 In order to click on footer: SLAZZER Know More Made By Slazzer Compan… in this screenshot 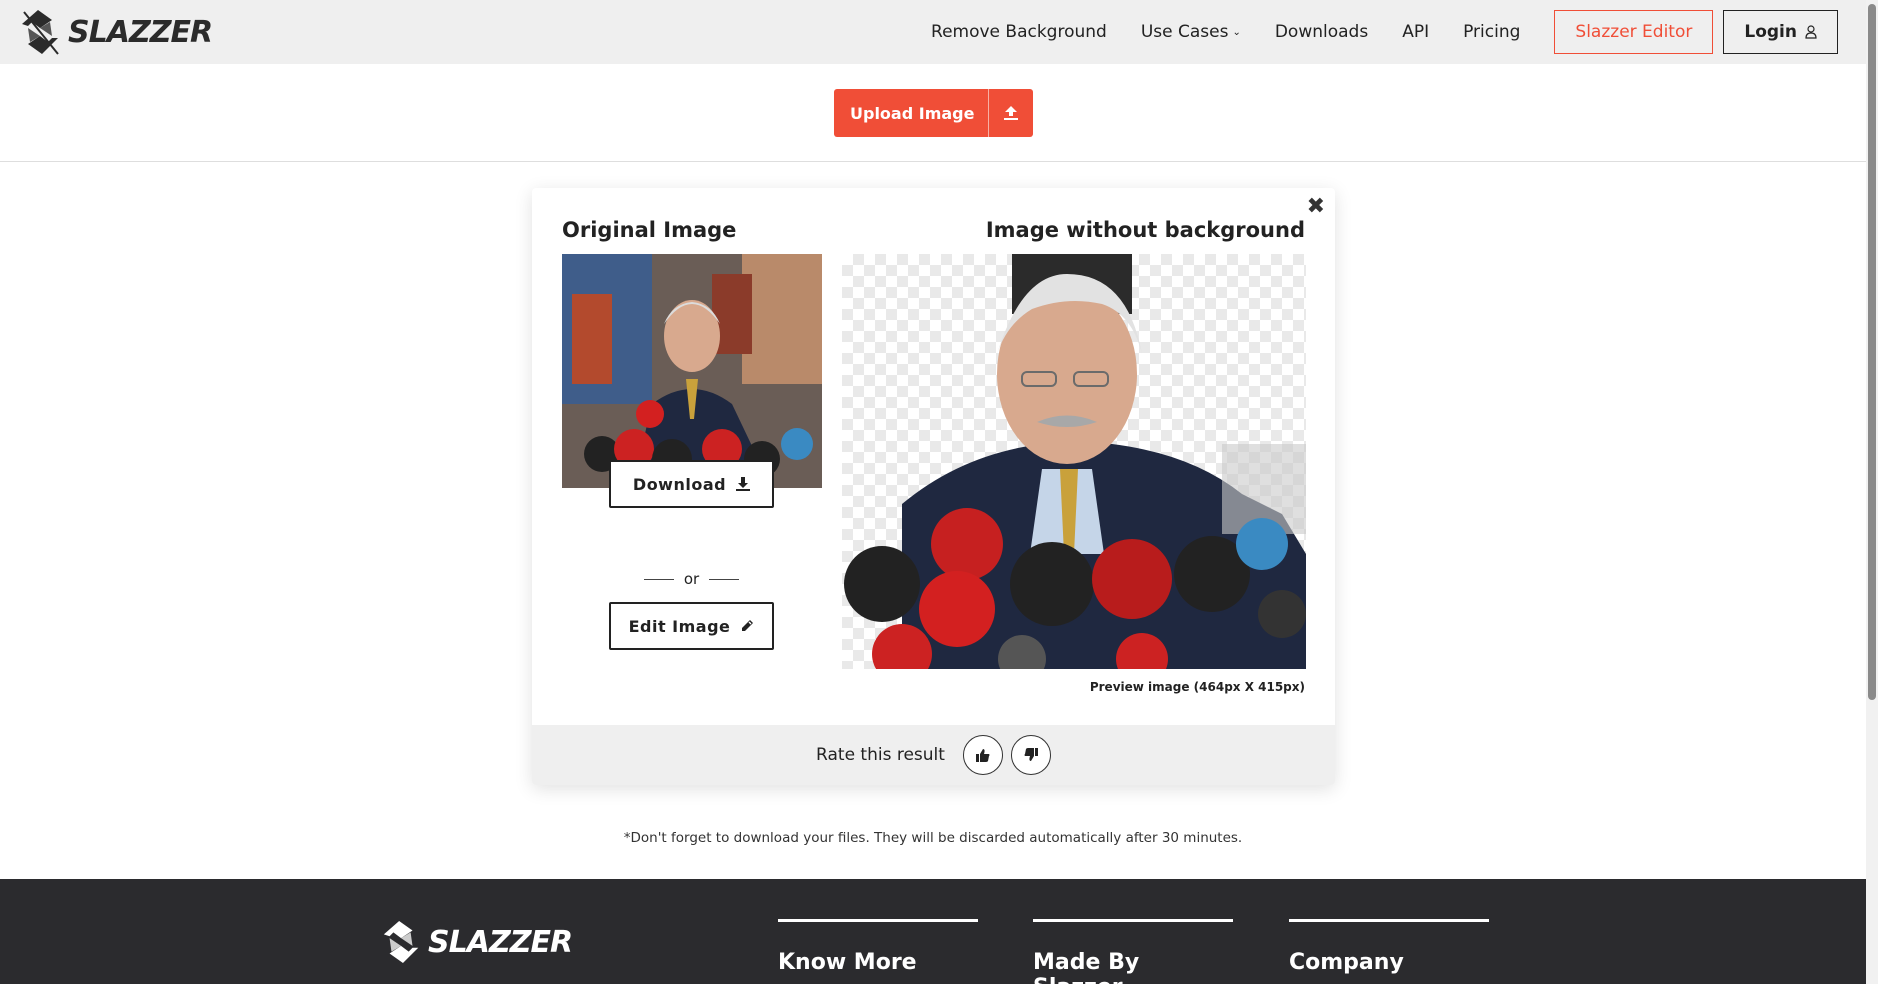, I will do `click(933, 931)`.